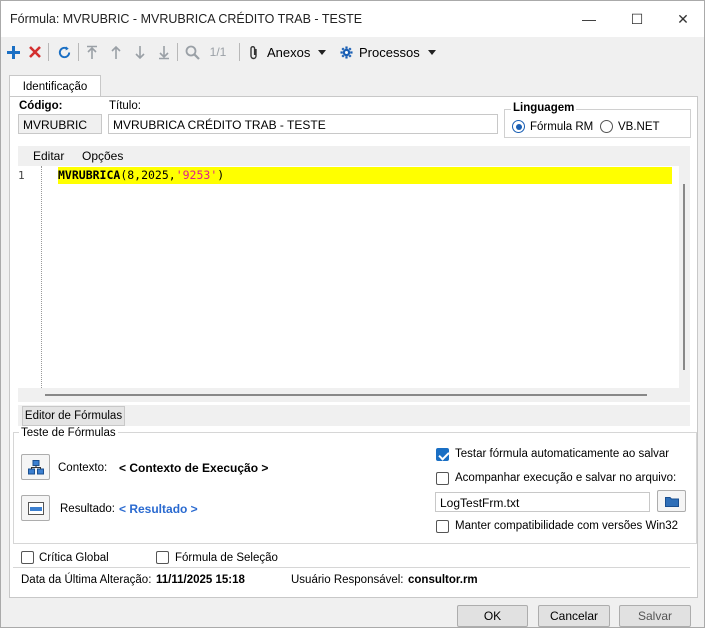 Image resolution: width=705 pixels, height=628 pixels. I want to click on maximize-icon: ☐, so click(637, 18).